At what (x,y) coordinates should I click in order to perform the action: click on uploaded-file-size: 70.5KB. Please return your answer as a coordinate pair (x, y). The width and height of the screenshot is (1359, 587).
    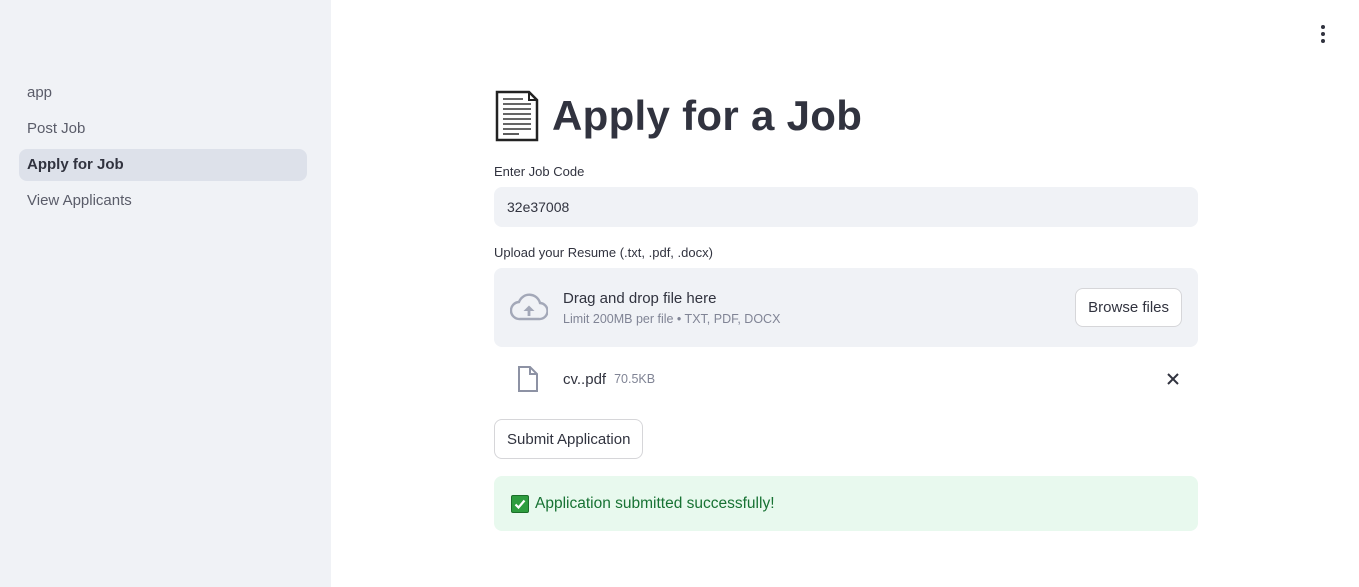
    Looking at the image, I should click on (635, 379).